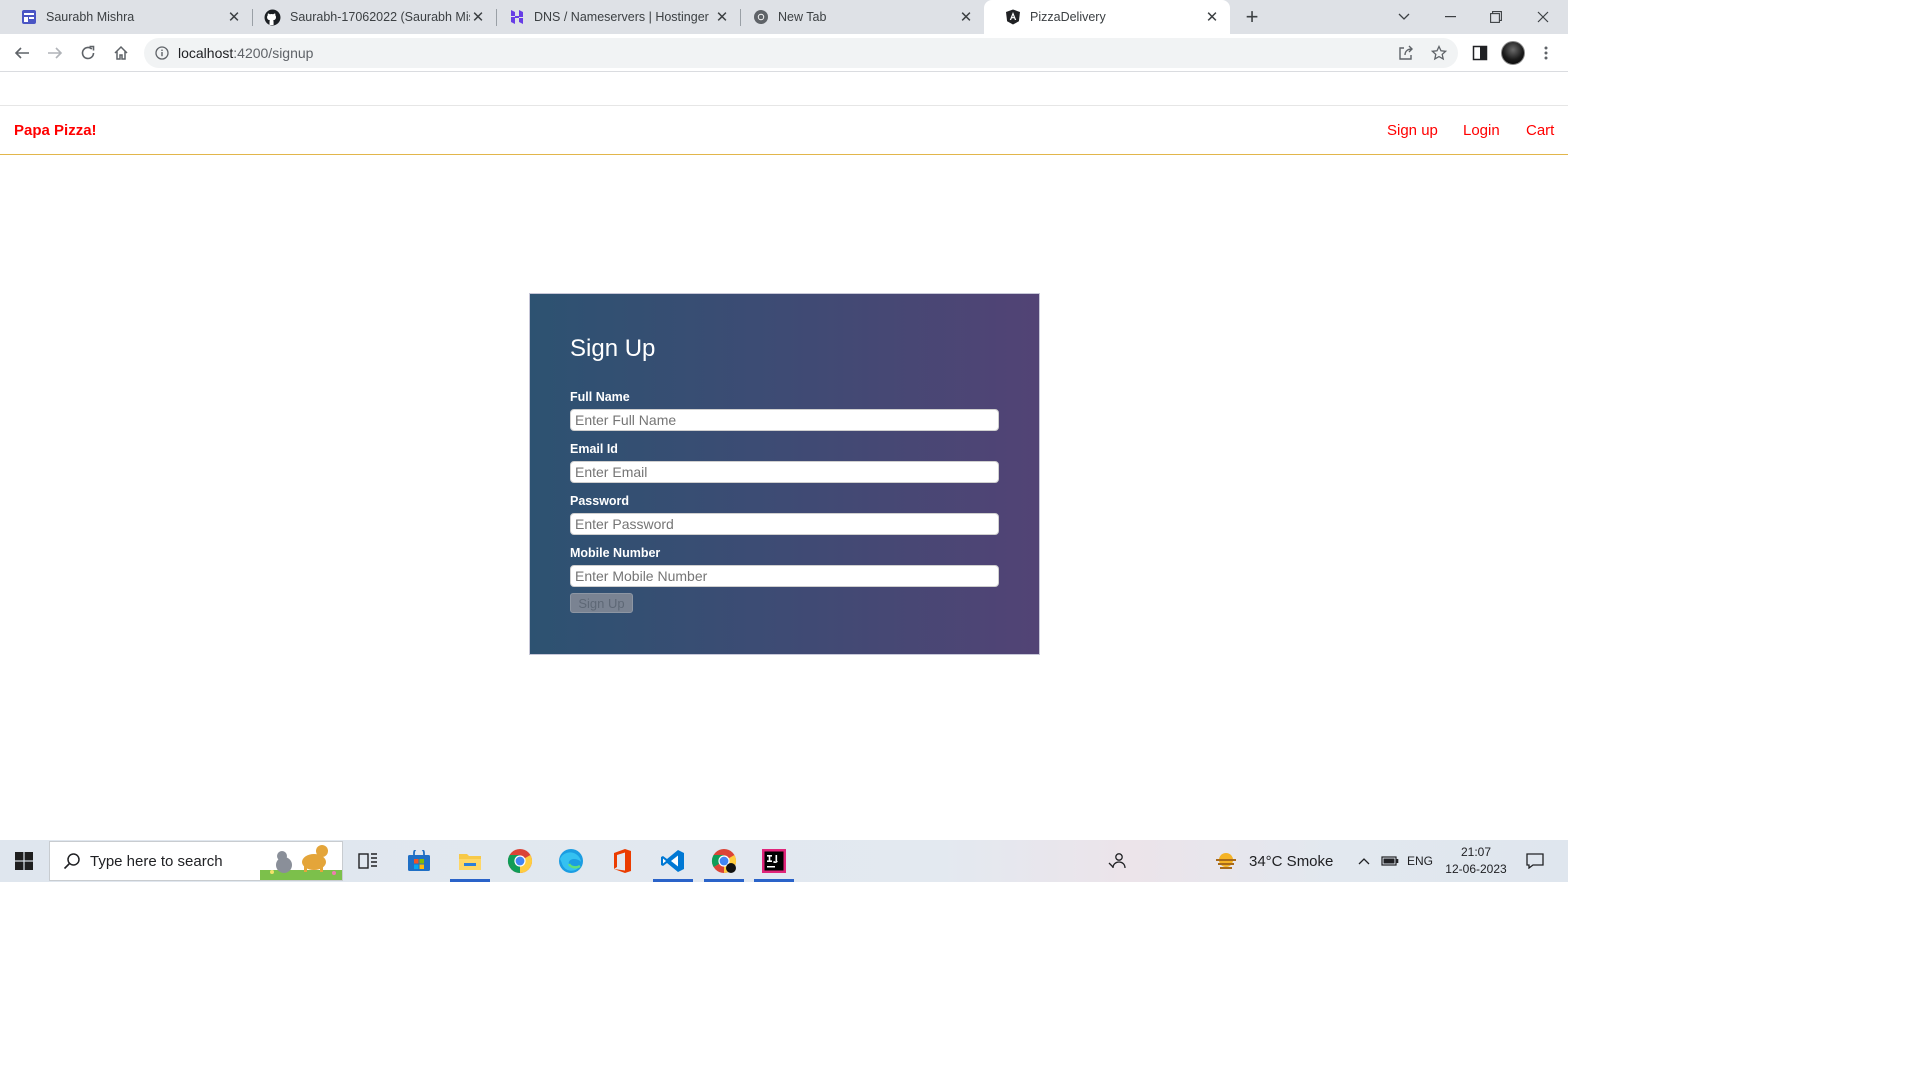 The image size is (1920, 1080). What do you see at coordinates (121, 53) in the screenshot?
I see `home-icon` at bounding box center [121, 53].